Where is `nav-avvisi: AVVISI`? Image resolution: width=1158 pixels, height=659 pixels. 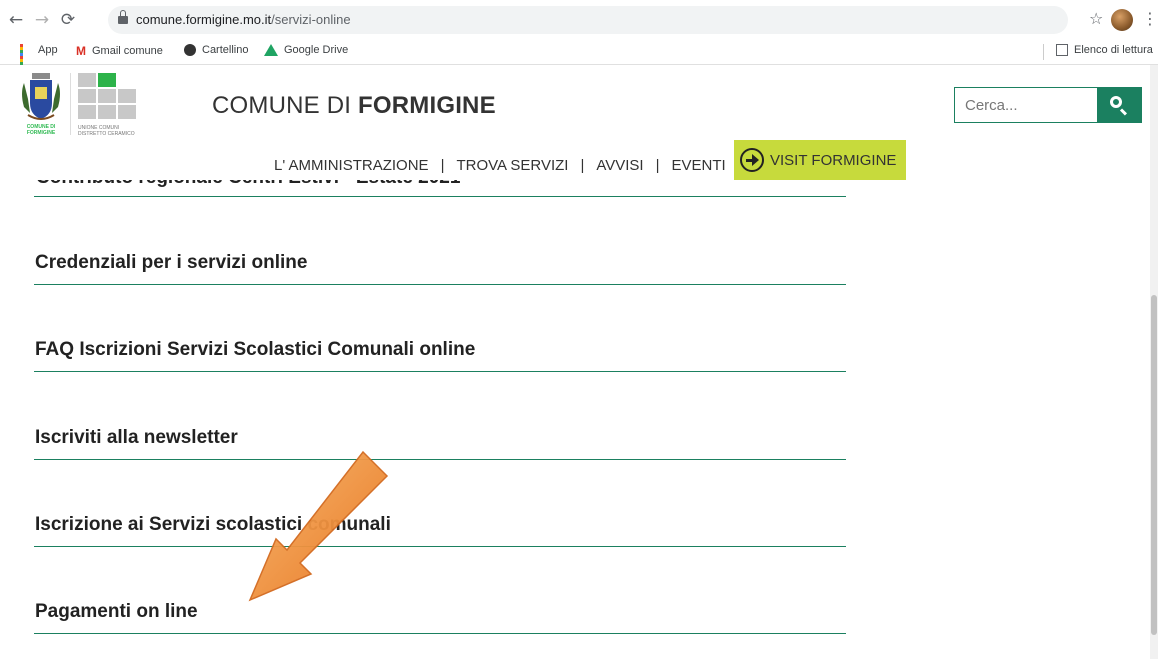
nav-avvisi: AVVISI is located at coordinates (619, 165).